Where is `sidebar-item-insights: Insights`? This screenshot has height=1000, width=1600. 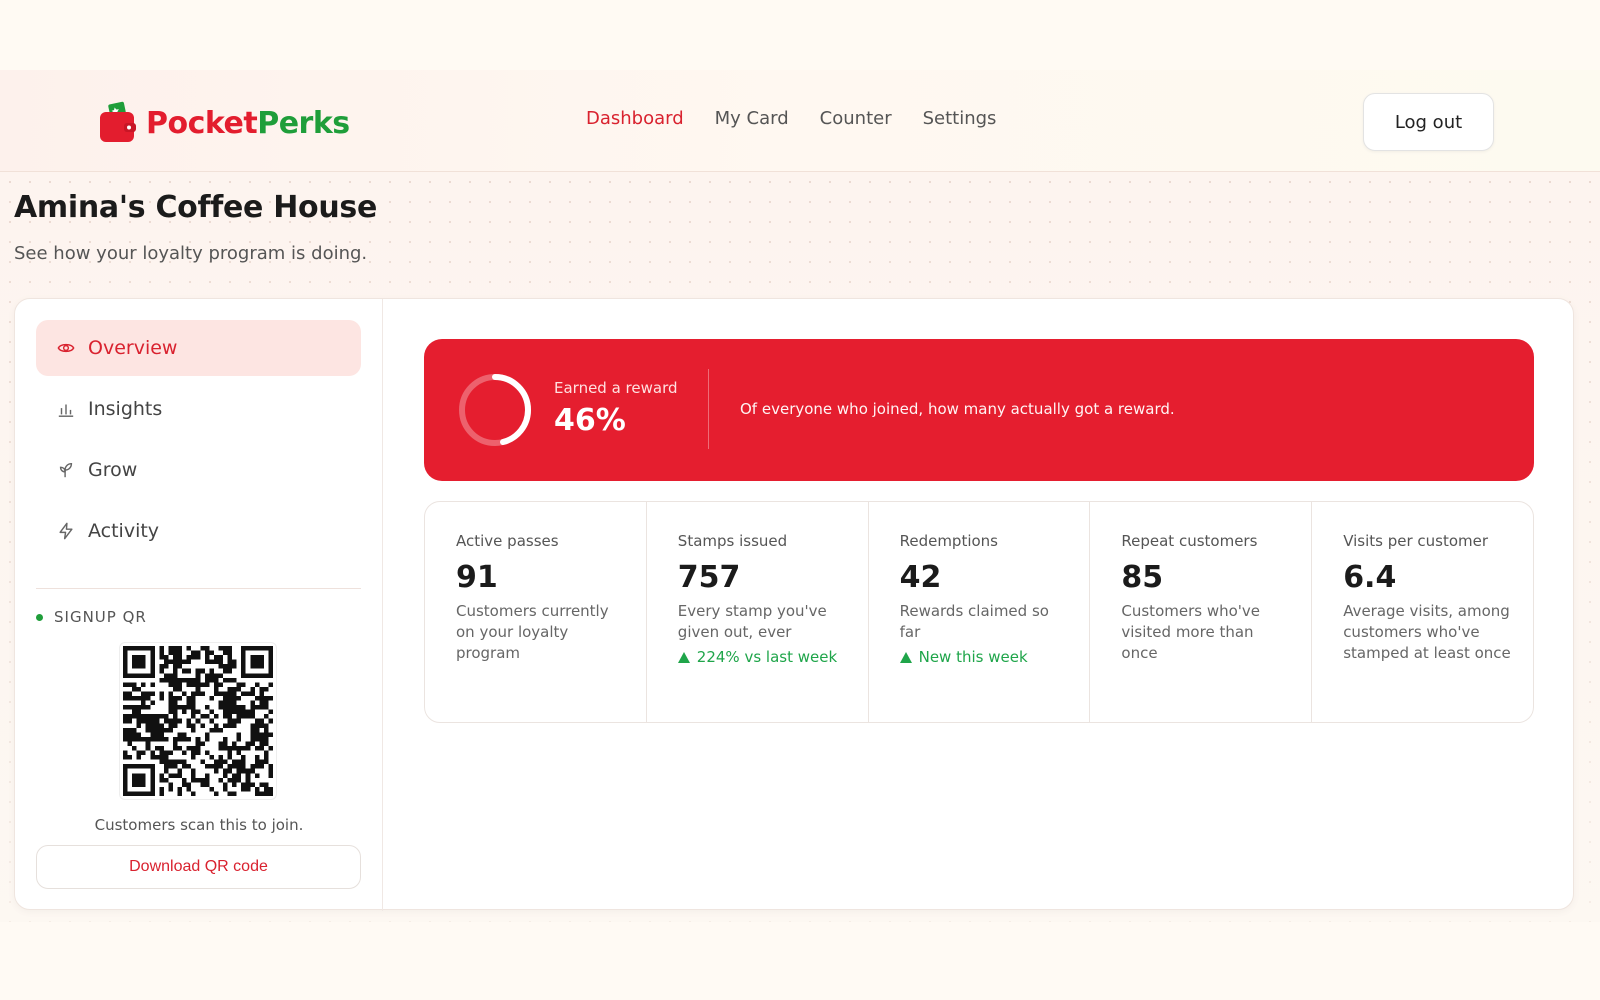
sidebar-item-insights: Insights is located at coordinates (198, 409).